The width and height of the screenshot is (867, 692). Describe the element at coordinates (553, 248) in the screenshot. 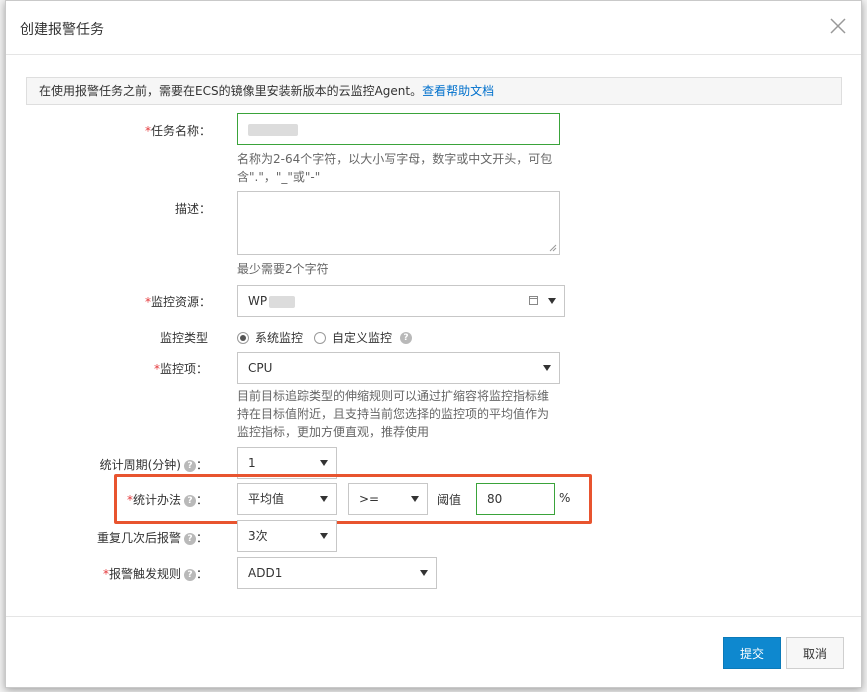

I see `resize-handle-icon` at that location.